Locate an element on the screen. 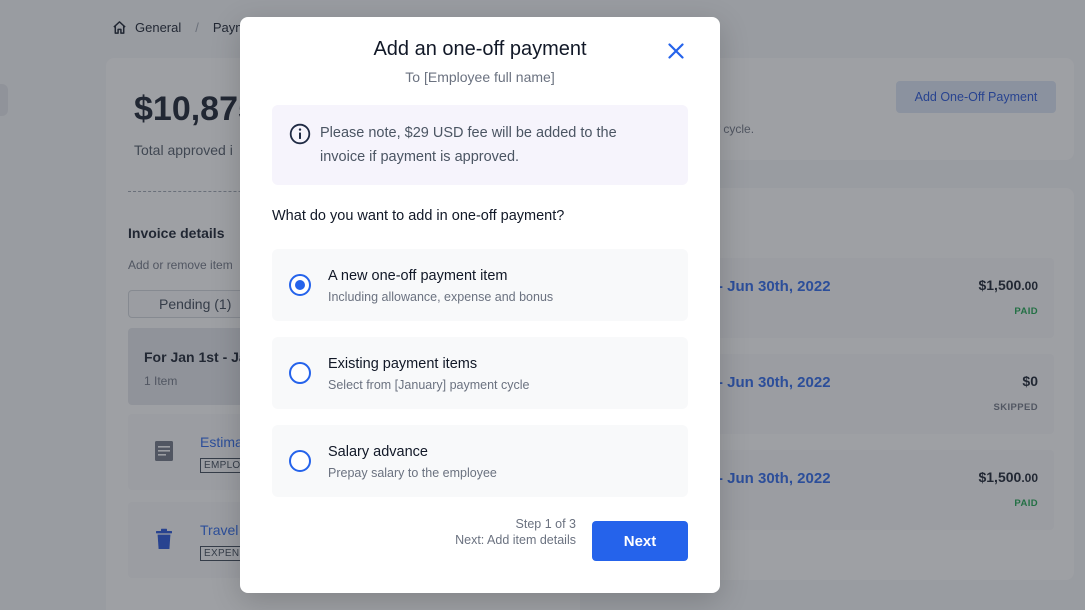 This screenshot has width=1085, height=610. radio-salary-advance is located at coordinates (300, 461).